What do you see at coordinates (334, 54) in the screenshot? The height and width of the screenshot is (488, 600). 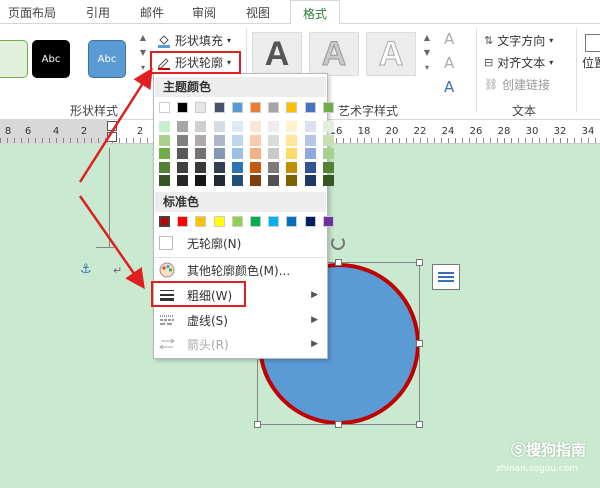 I see `wordart-style-2: A` at bounding box center [334, 54].